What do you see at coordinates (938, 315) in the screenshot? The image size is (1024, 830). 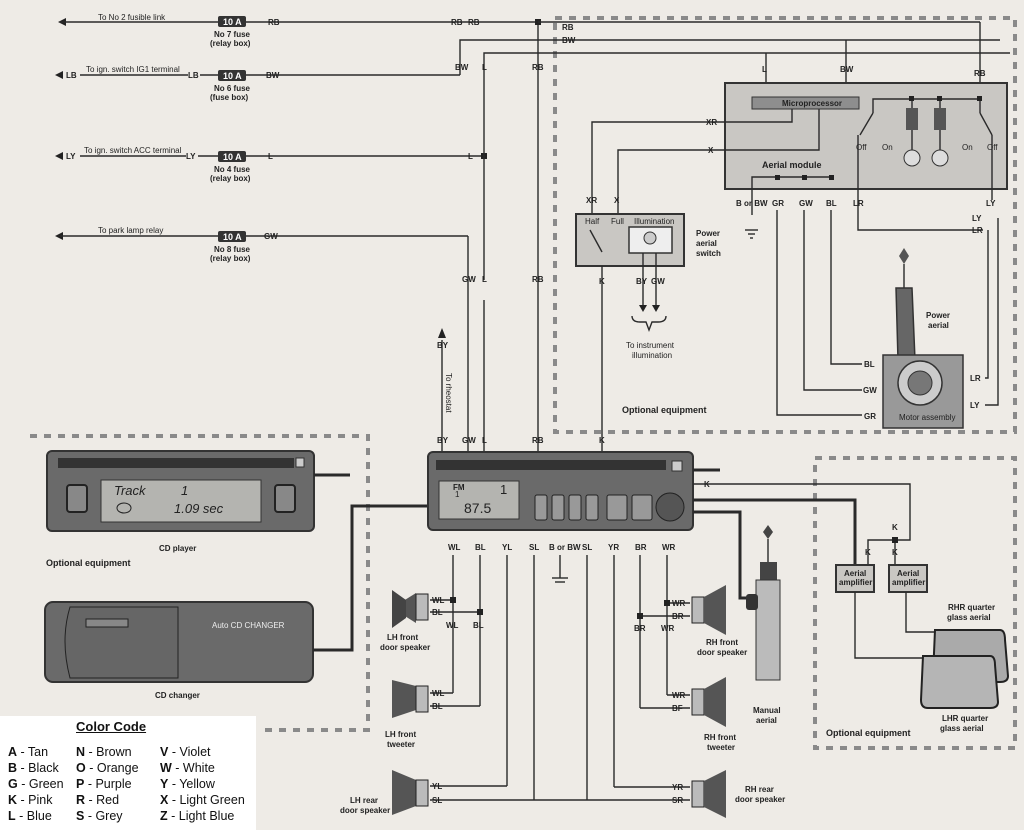 I see `diagram-label: Power` at bounding box center [938, 315].